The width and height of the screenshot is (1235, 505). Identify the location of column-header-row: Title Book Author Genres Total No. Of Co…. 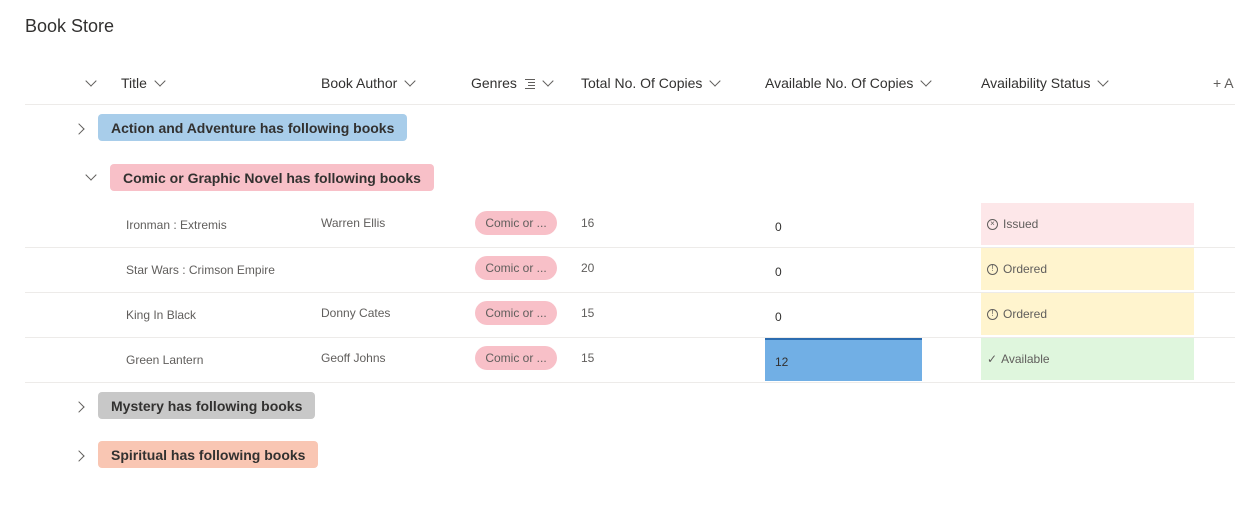
(630, 85).